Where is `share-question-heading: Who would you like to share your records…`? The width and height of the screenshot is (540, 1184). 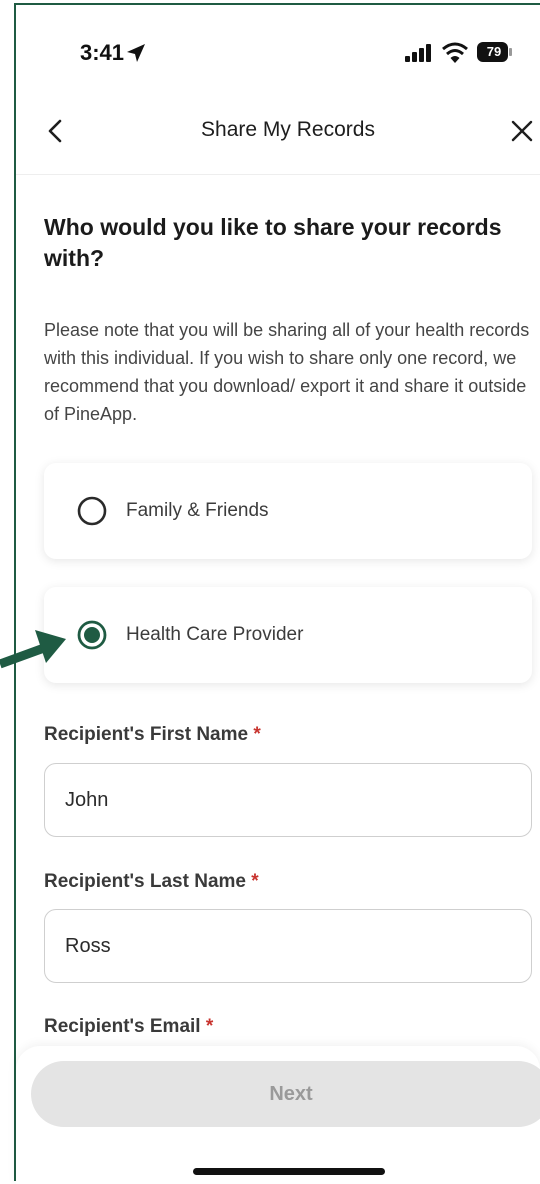 share-question-heading: Who would you like to share your records… is located at coordinates (273, 242).